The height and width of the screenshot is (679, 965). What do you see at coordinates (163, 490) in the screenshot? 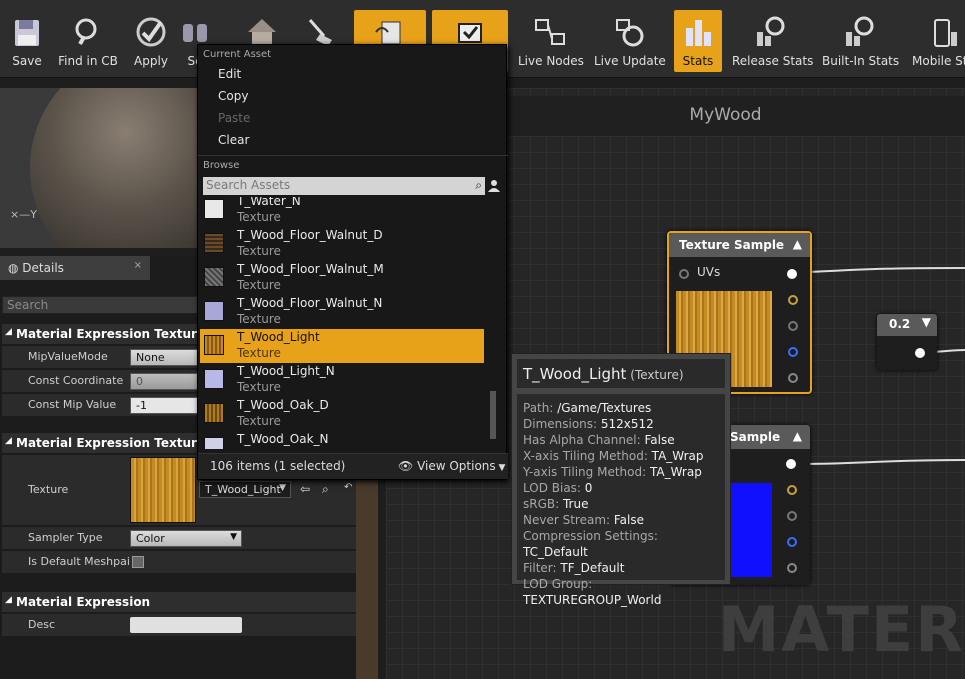
I see `texture-thumbnail` at bounding box center [163, 490].